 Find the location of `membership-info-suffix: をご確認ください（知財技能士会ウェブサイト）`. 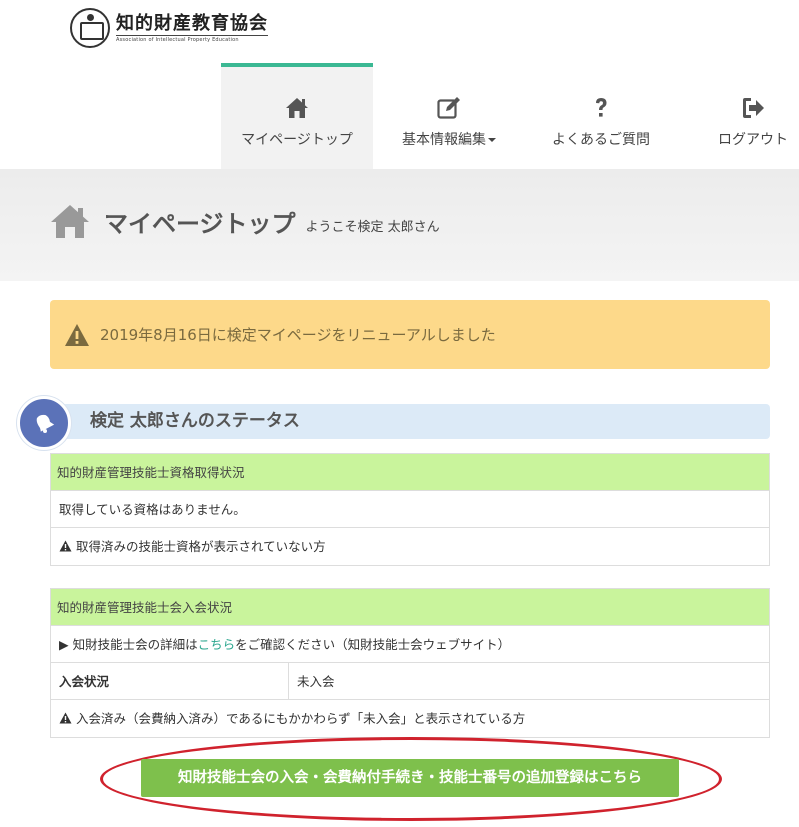

membership-info-suffix: をご確認ください（知財技能士会ウェブサイト） is located at coordinates (373, 644).